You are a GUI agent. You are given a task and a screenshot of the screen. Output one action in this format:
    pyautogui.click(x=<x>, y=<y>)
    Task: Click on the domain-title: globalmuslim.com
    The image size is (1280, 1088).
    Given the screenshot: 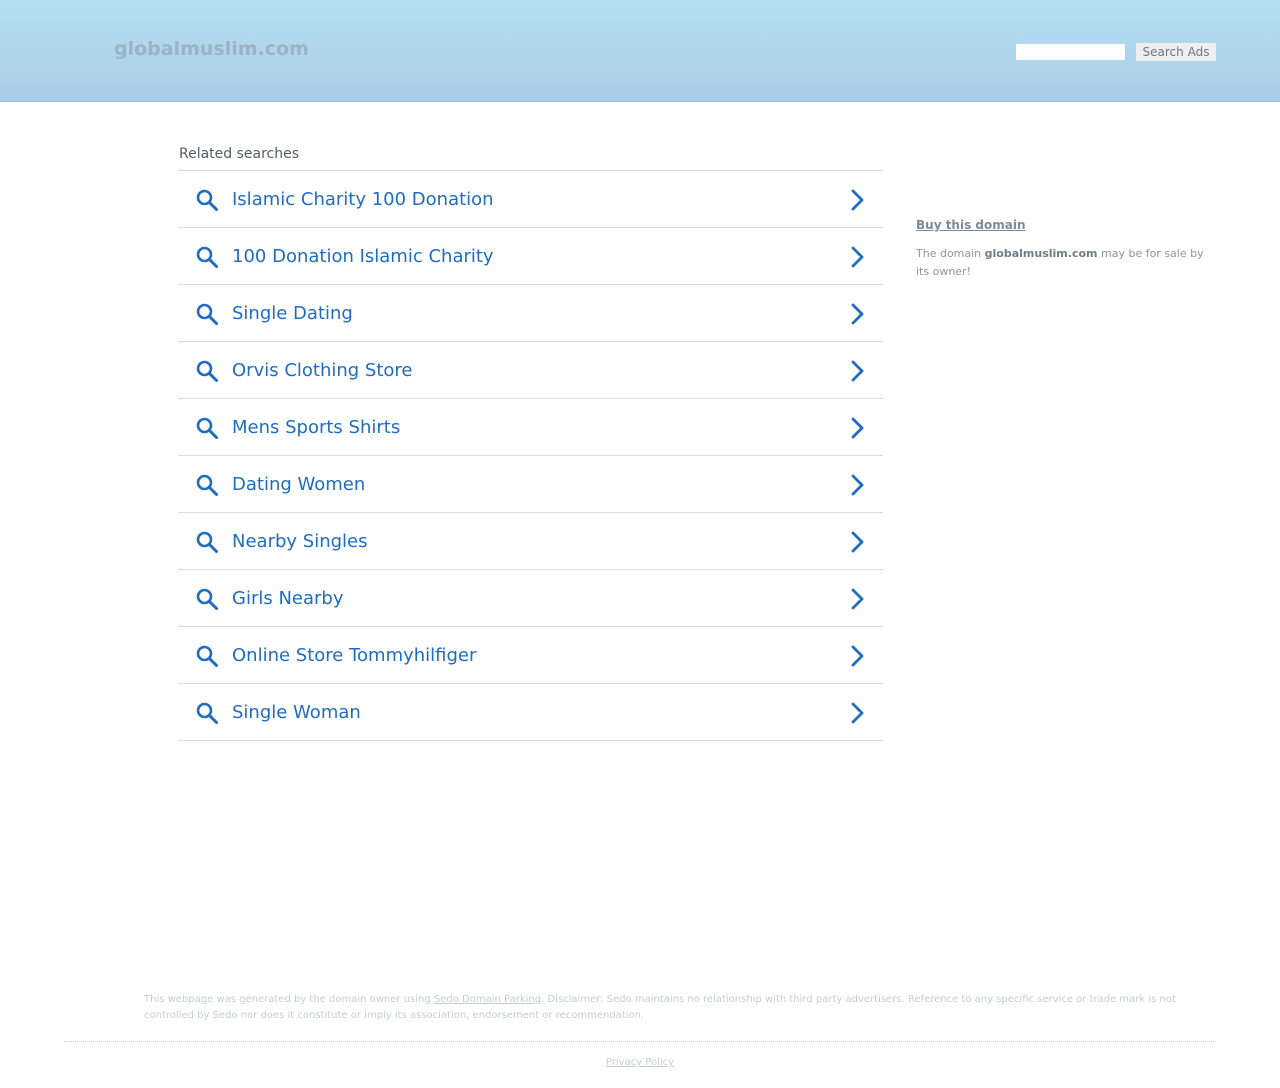 What is the action you would take?
    pyautogui.click(x=211, y=49)
    